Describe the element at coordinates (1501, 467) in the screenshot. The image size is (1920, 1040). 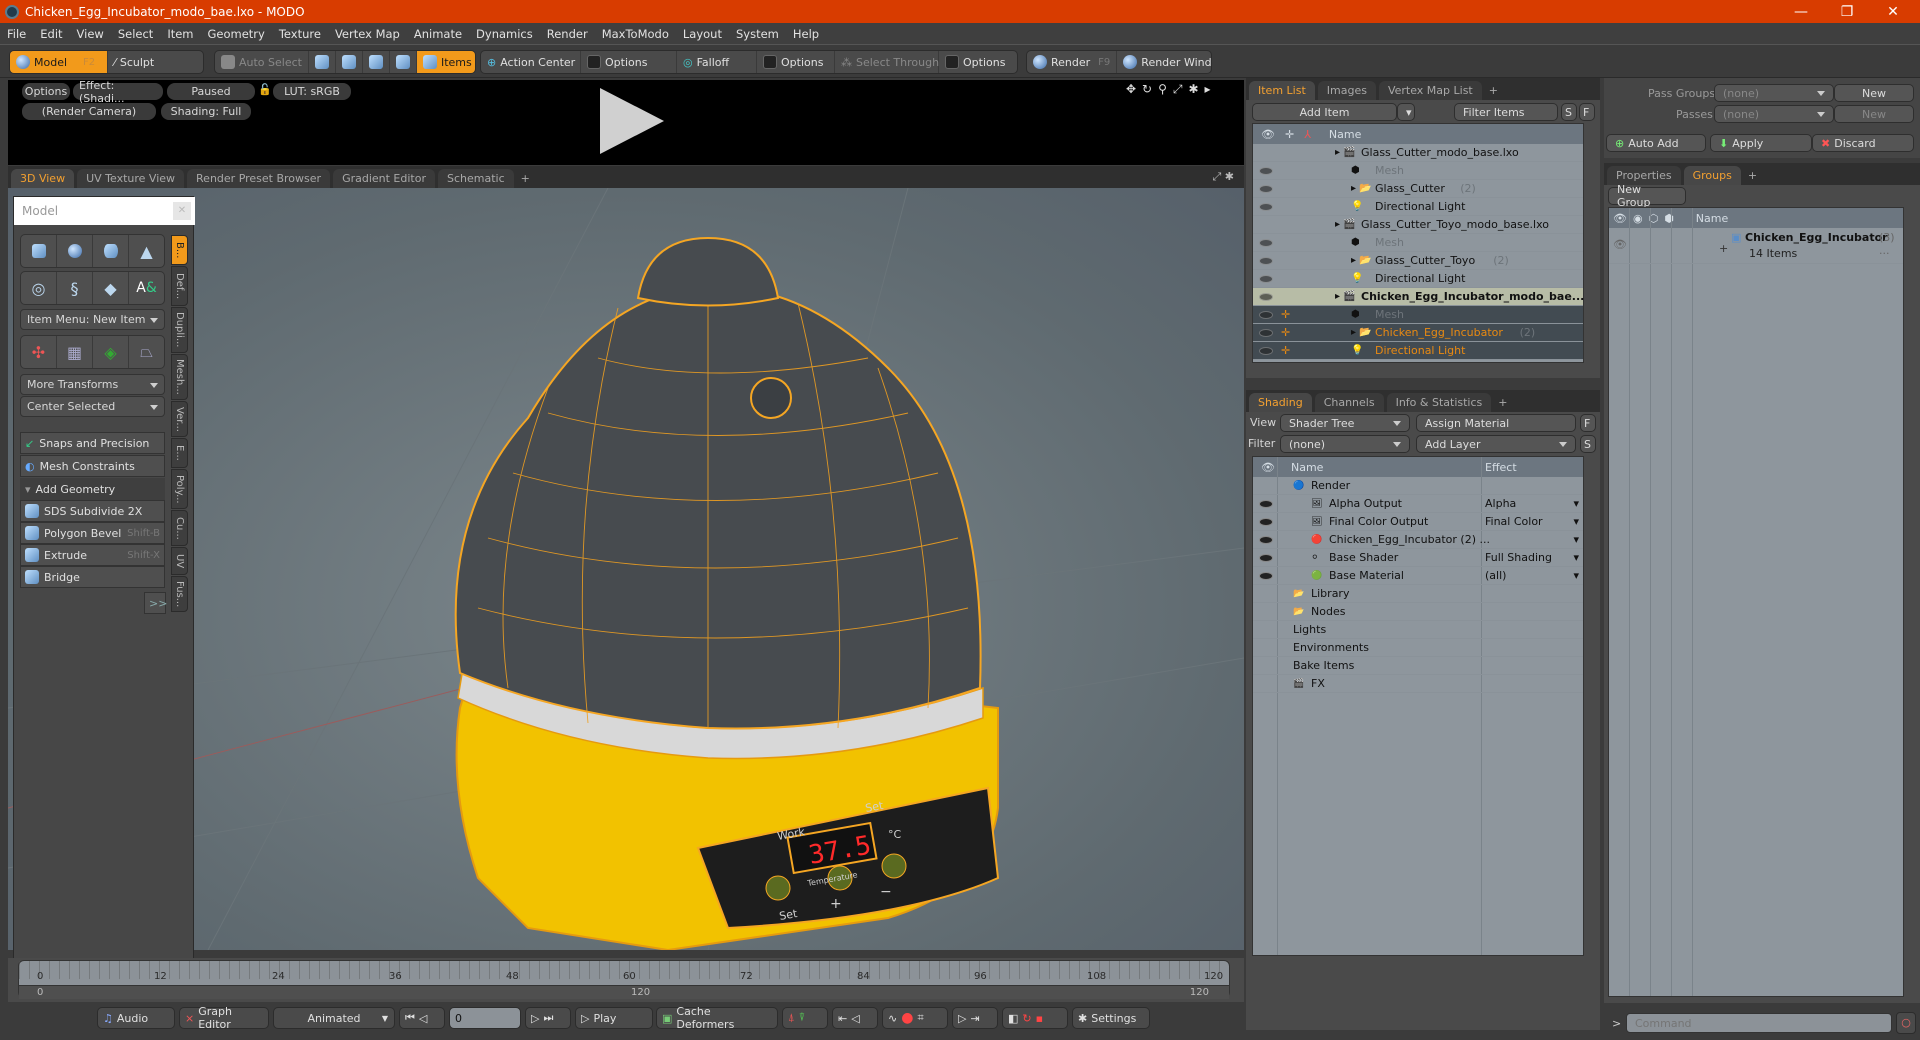
I see `effect-column-header: Effect` at that location.